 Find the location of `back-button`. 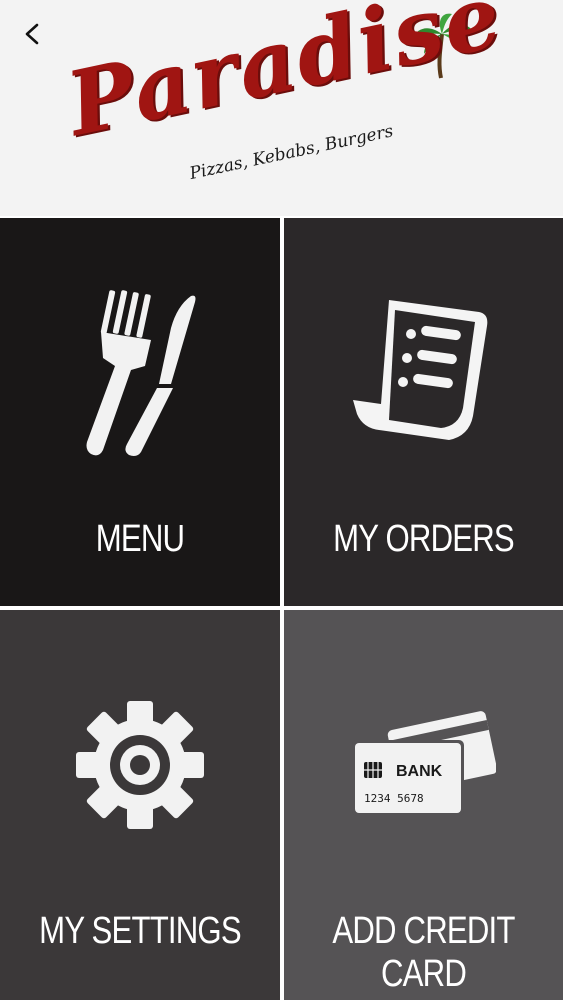

back-button is located at coordinates (32, 34).